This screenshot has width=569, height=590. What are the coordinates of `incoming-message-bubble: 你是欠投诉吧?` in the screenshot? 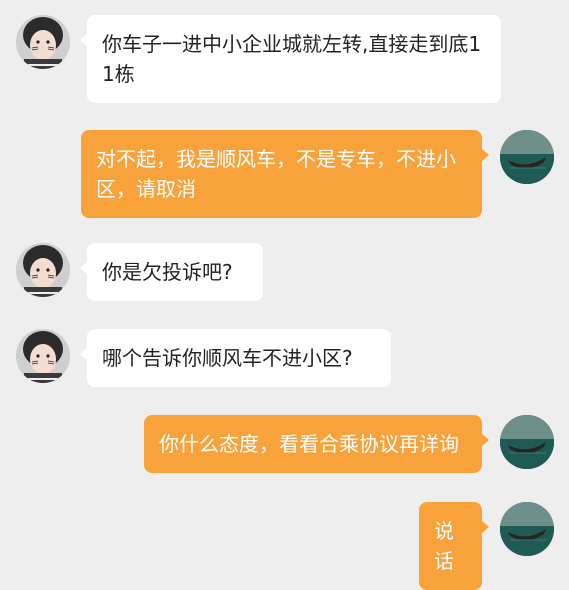 It's located at (171, 272).